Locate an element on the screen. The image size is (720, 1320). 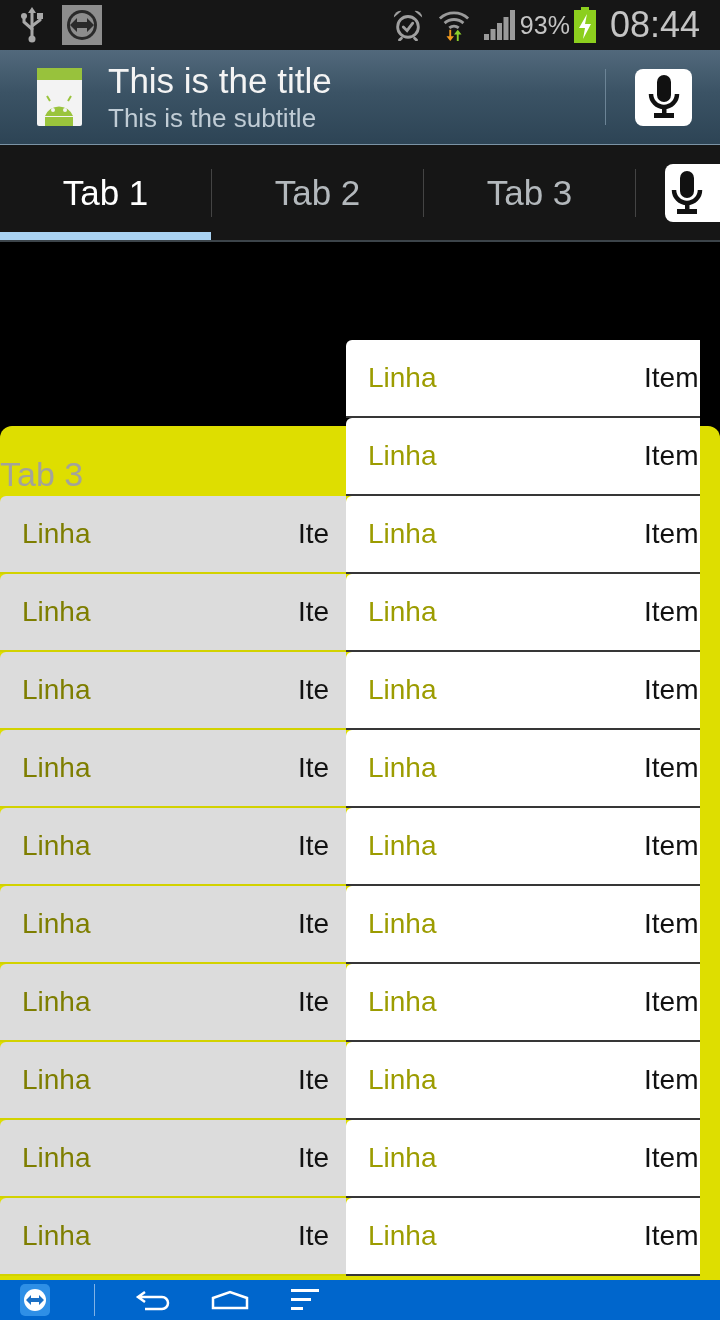
app-icon is located at coordinates (59, 97).